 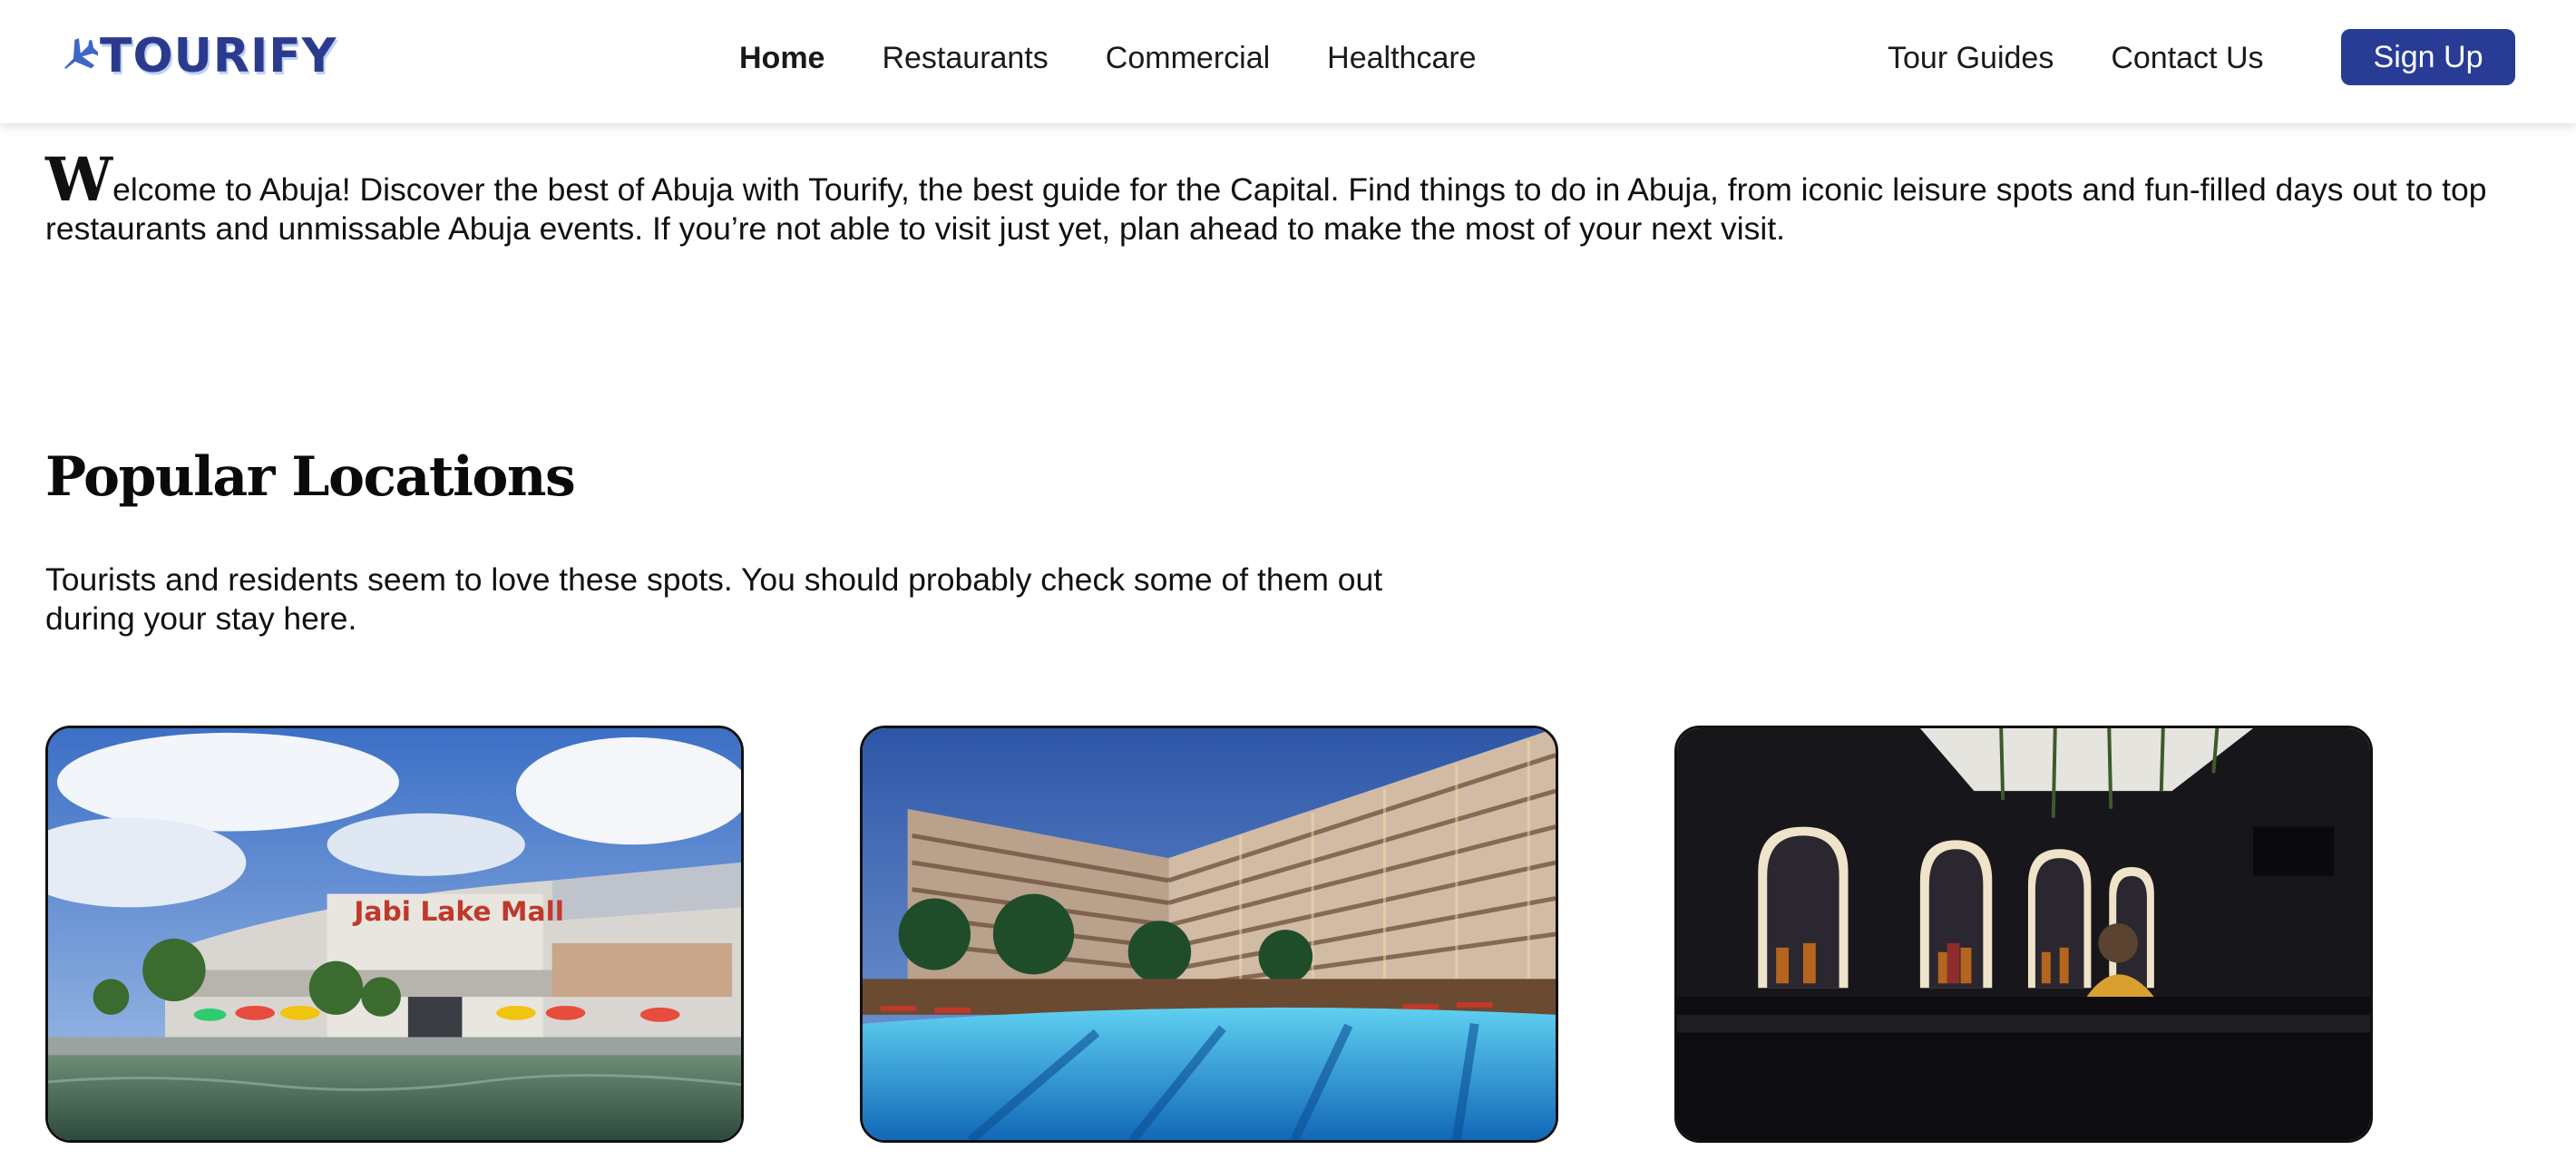 I want to click on brand-name: TOURIFY, so click(x=218, y=56).